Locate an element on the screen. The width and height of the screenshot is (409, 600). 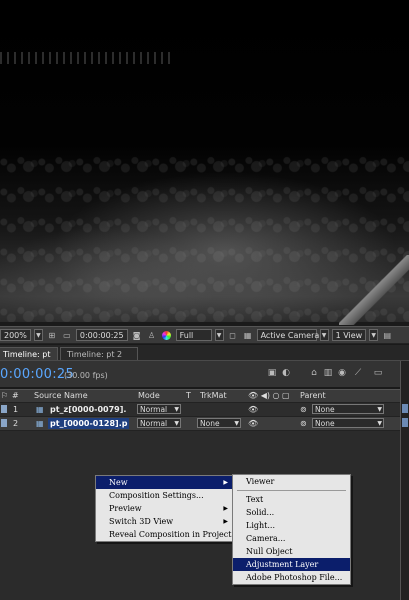
menu-item-preview: Preview ▶ is located at coordinates (164, 508).